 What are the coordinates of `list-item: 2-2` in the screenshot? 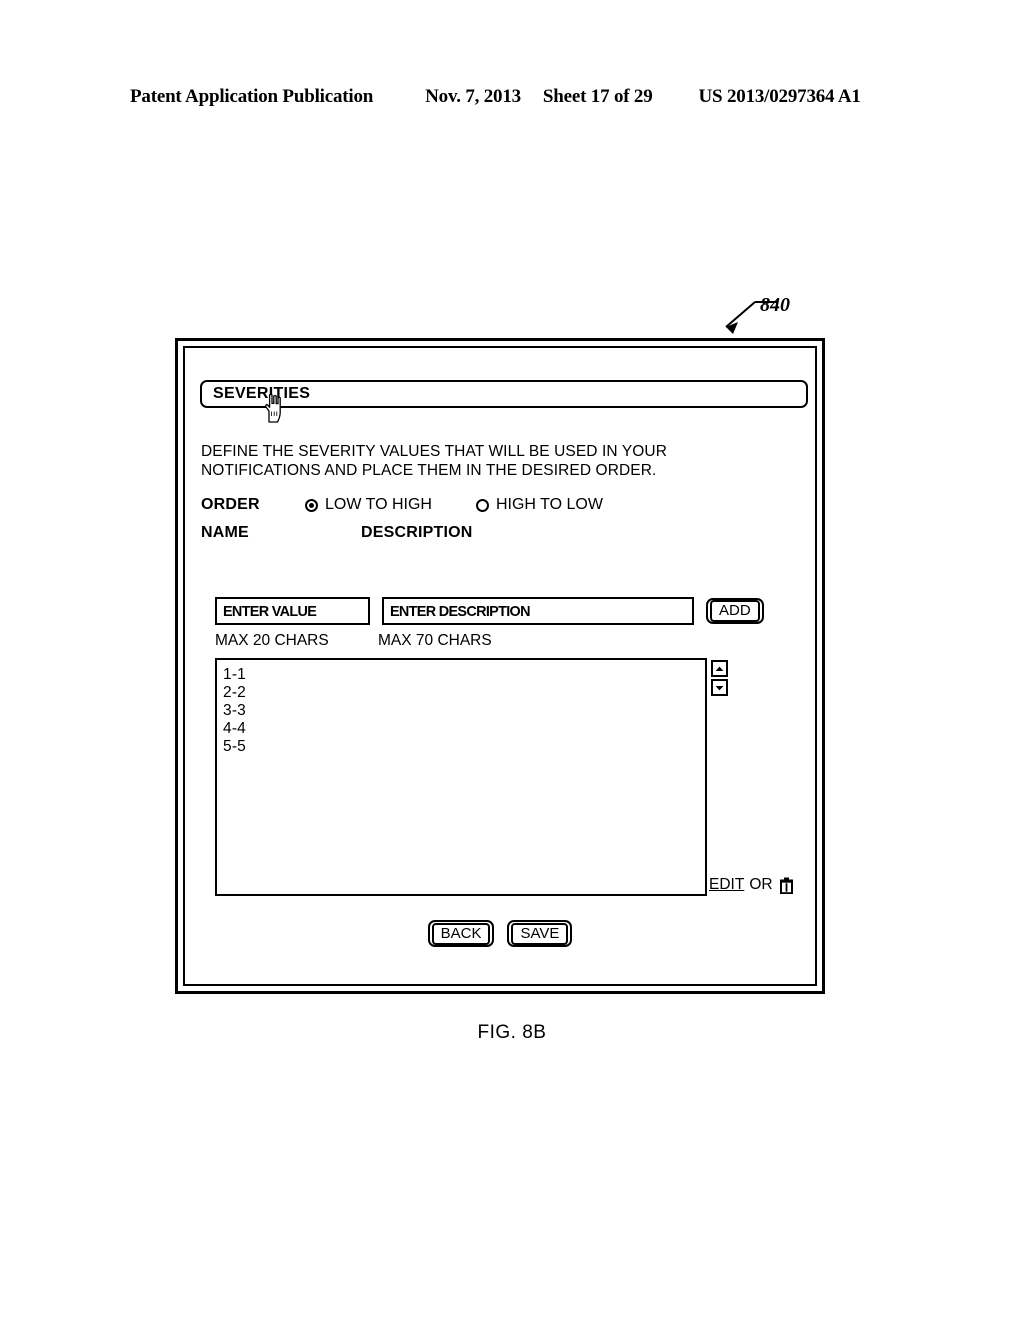 It's located at (464, 693).